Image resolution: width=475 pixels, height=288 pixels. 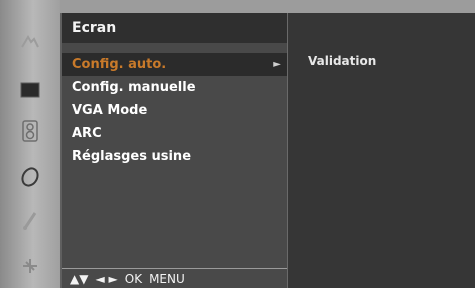 I want to click on submenu-item-validation: Validation, so click(x=342, y=61).